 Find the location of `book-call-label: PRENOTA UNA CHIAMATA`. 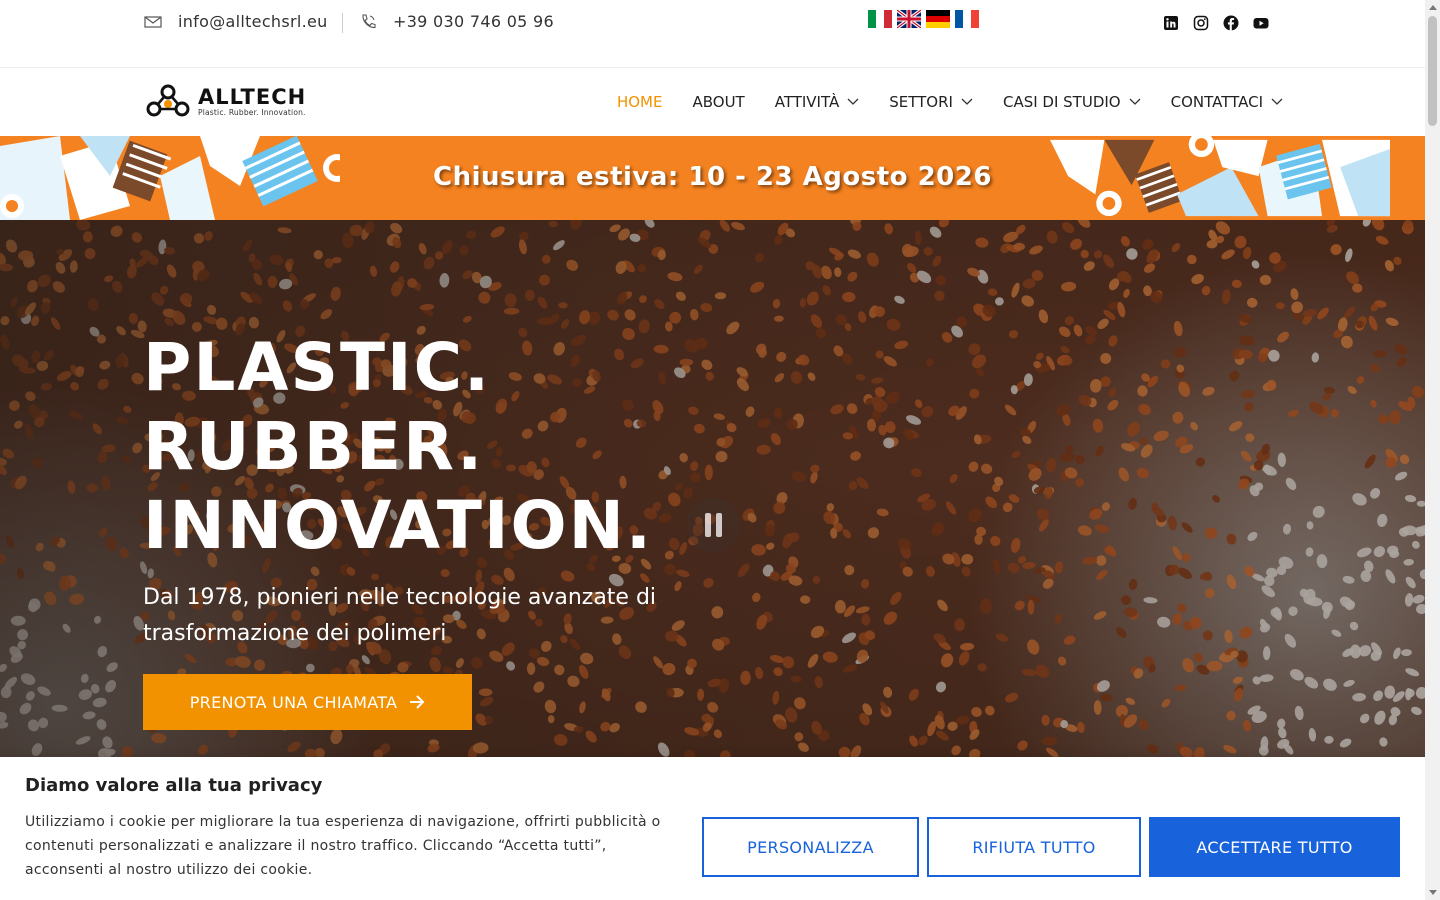

book-call-label: PRENOTA UNA CHIAMATA is located at coordinates (293, 702).